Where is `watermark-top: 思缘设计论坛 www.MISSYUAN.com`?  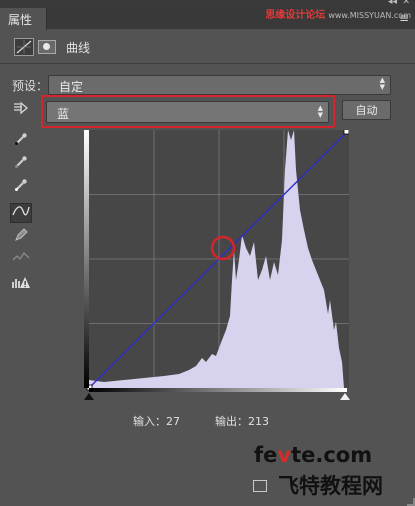 watermark-top: 思缘设计论坛 www.MISSYUAN.com is located at coordinates (338, 13).